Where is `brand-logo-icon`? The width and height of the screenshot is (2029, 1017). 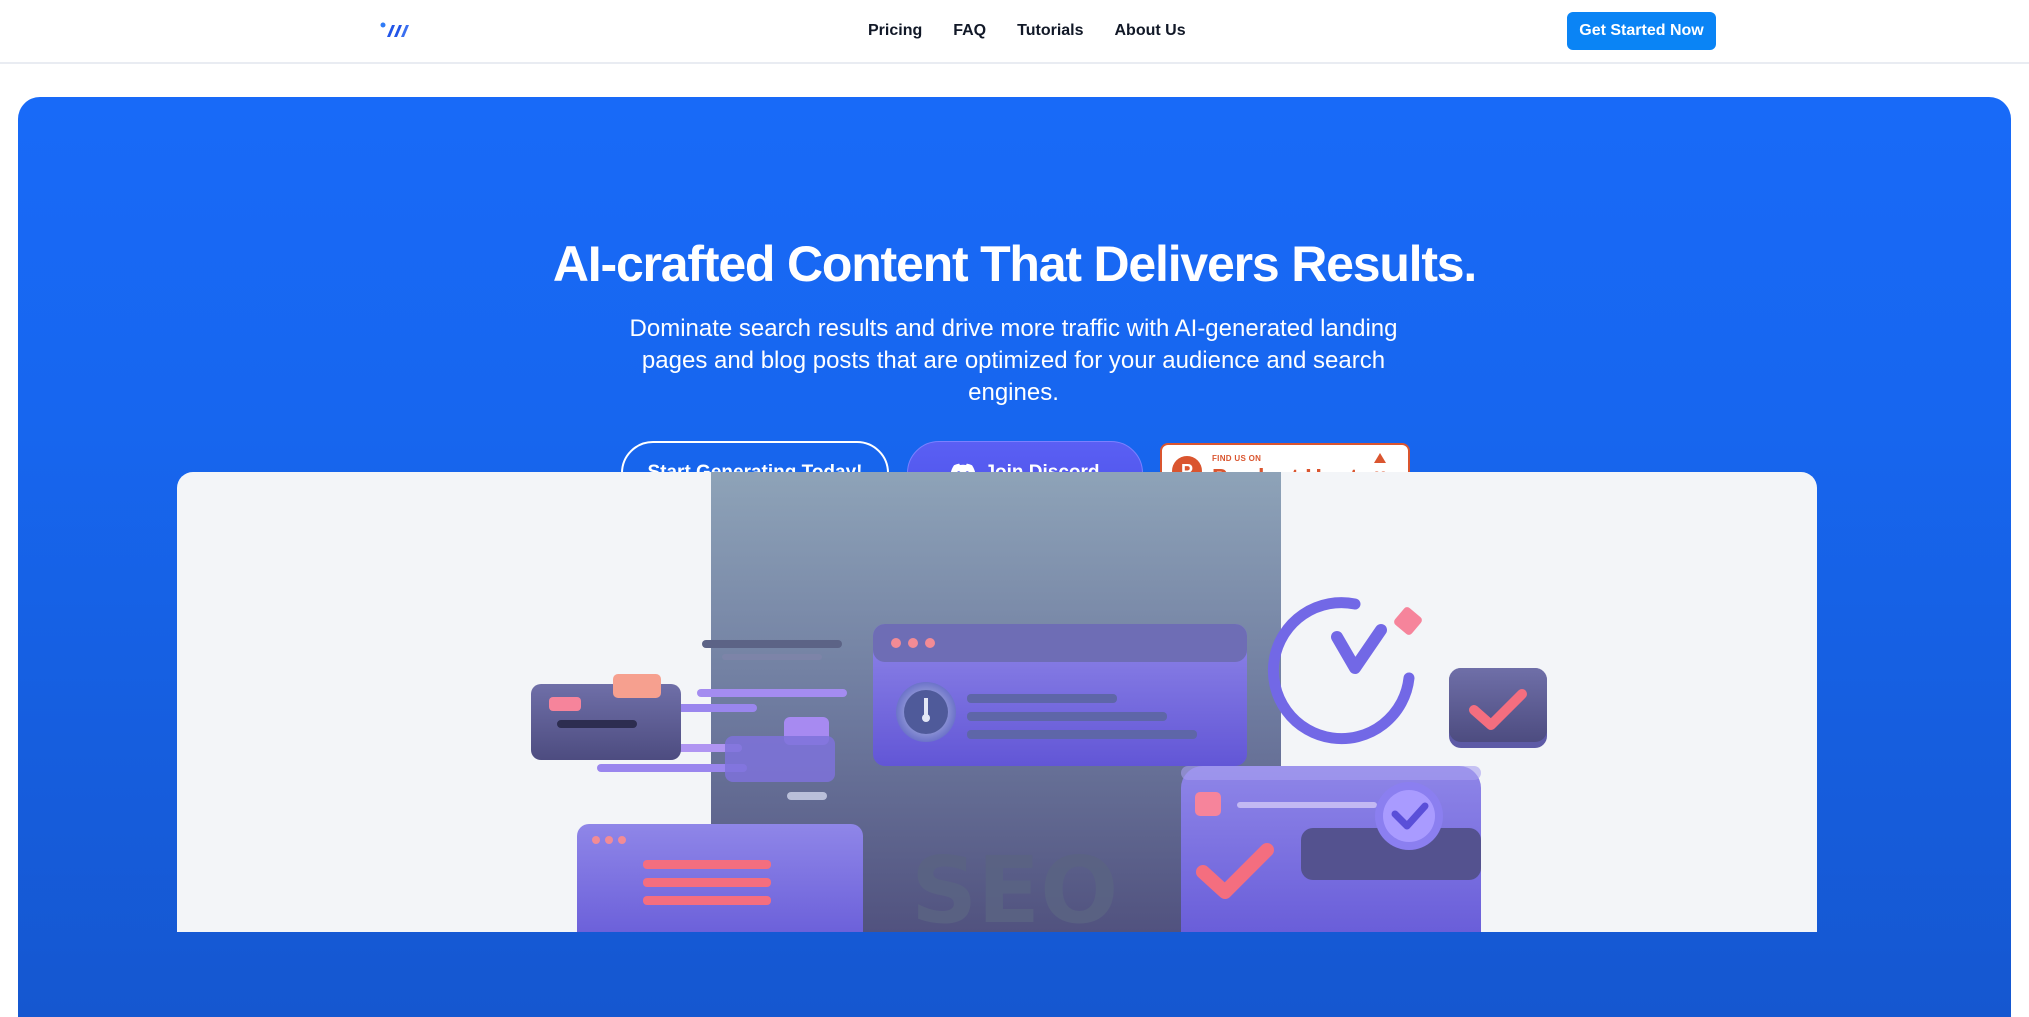
brand-logo-icon is located at coordinates (395, 30).